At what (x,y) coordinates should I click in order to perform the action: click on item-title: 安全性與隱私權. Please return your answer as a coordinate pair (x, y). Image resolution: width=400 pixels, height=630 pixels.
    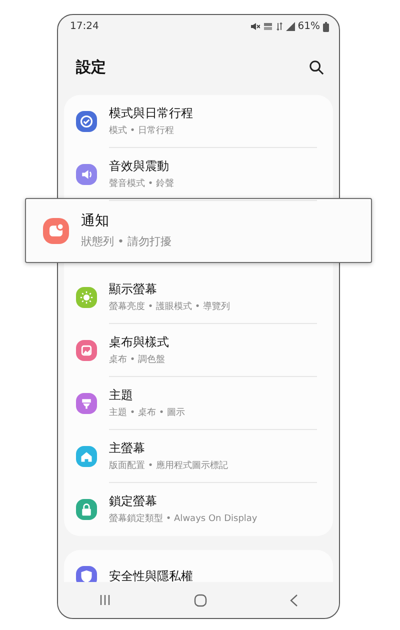
    Looking at the image, I should click on (151, 575).